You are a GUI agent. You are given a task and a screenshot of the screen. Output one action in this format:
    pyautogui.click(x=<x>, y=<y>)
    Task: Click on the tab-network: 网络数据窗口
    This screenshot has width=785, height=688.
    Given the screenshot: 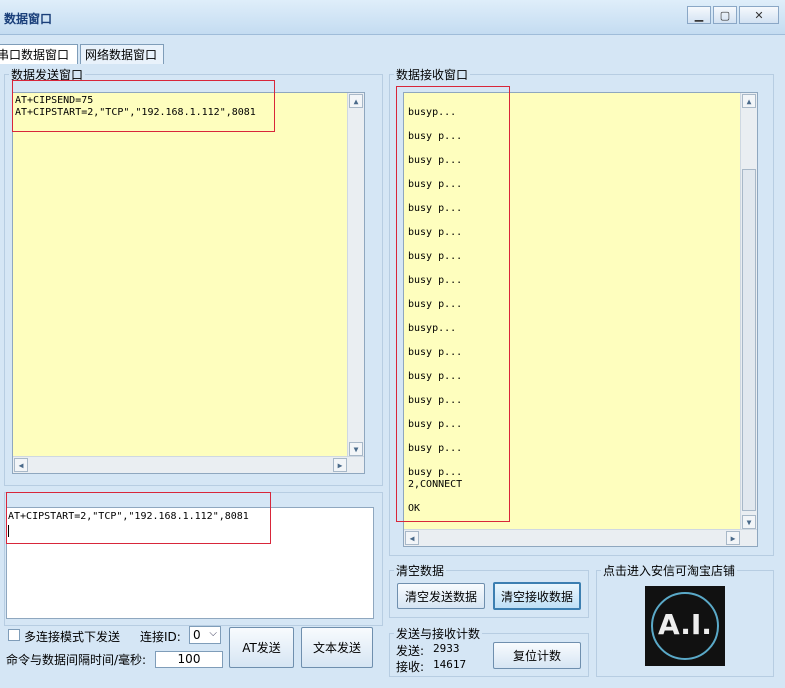 What is the action you would take?
    pyautogui.click(x=122, y=54)
    